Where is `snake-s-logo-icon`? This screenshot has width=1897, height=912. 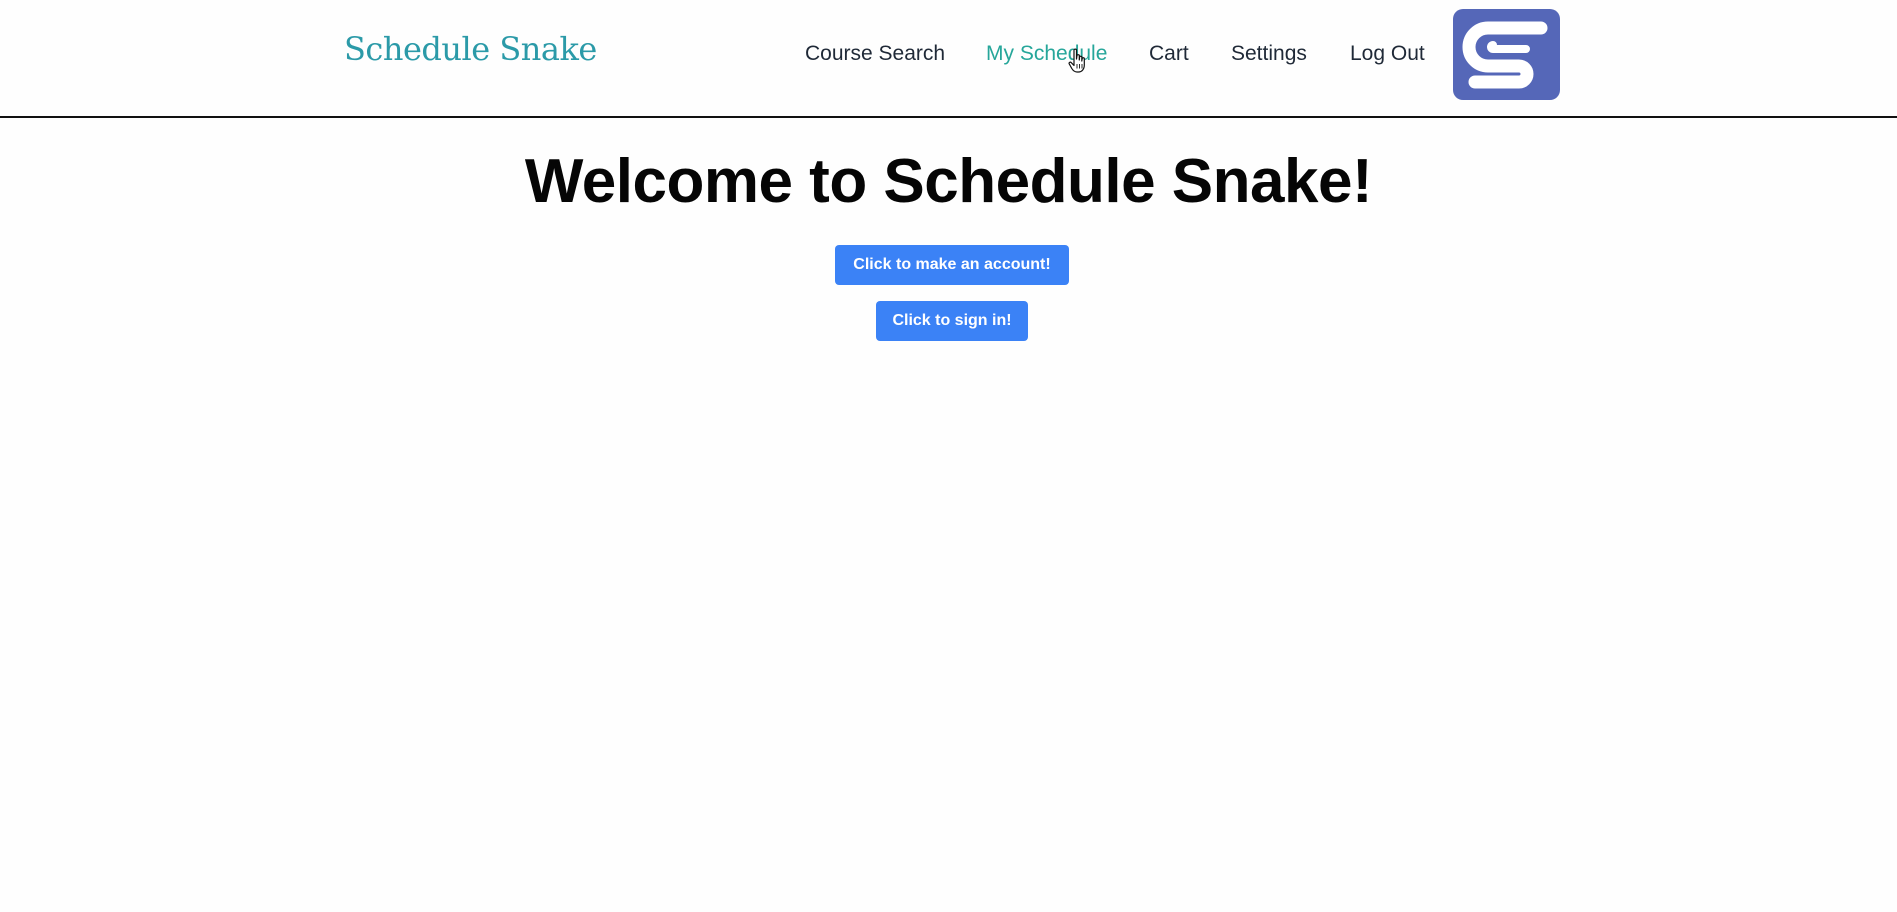
snake-s-logo-icon is located at coordinates (1506, 54).